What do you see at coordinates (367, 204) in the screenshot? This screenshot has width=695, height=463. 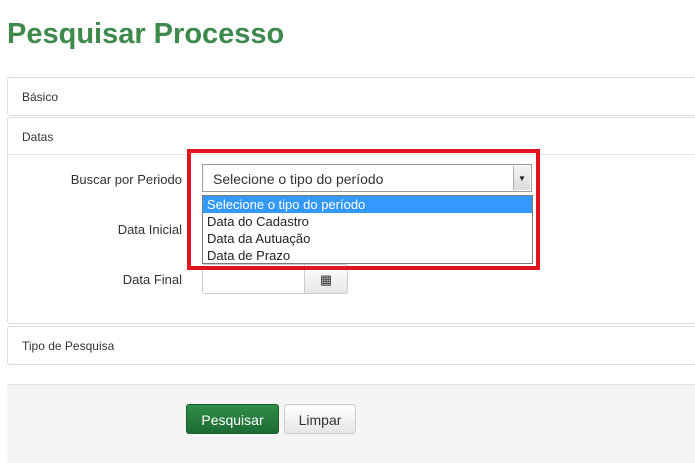 I see `dropdown-option: Selecione o tipo do período` at bounding box center [367, 204].